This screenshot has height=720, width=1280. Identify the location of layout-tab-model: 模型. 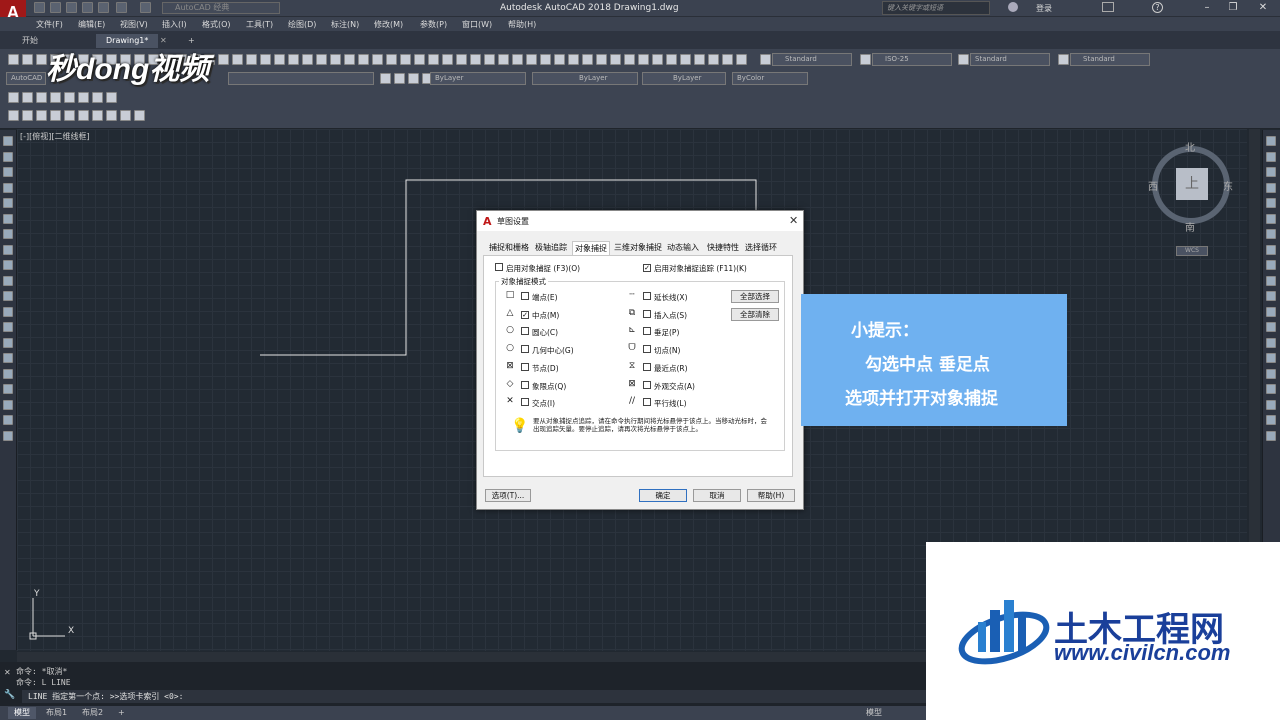
(22, 713).